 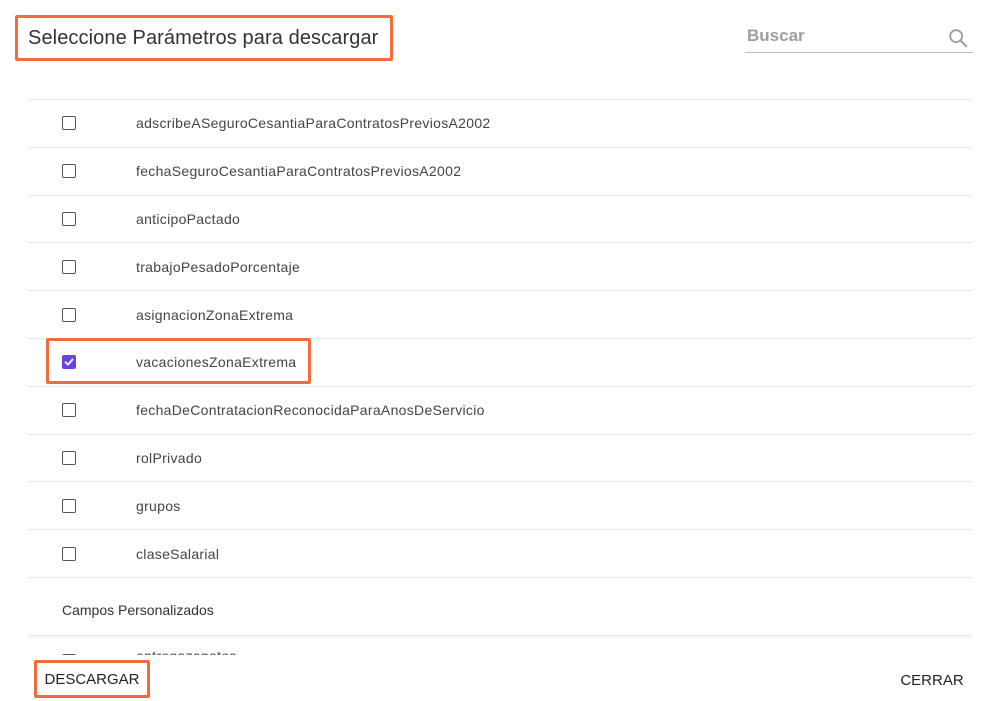 I want to click on dialog-title-box: Seleccione Parámetros para descargar, so click(x=204, y=38).